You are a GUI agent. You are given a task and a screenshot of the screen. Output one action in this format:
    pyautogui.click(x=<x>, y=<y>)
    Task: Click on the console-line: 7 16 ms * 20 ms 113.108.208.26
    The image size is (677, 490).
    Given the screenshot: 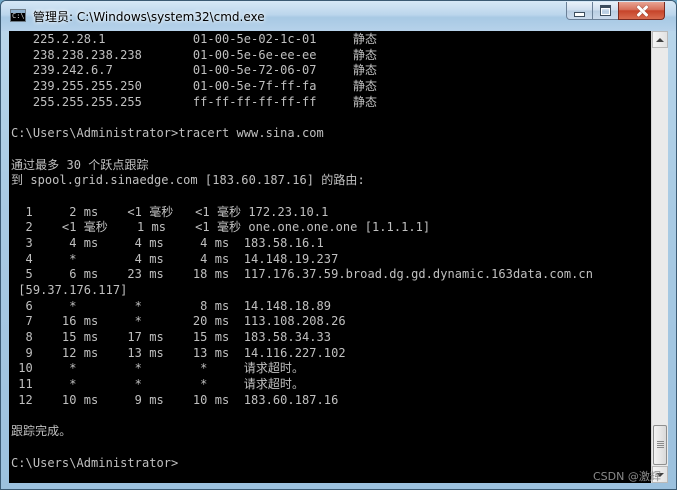 What is the action you would take?
    pyautogui.click(x=178, y=321)
    